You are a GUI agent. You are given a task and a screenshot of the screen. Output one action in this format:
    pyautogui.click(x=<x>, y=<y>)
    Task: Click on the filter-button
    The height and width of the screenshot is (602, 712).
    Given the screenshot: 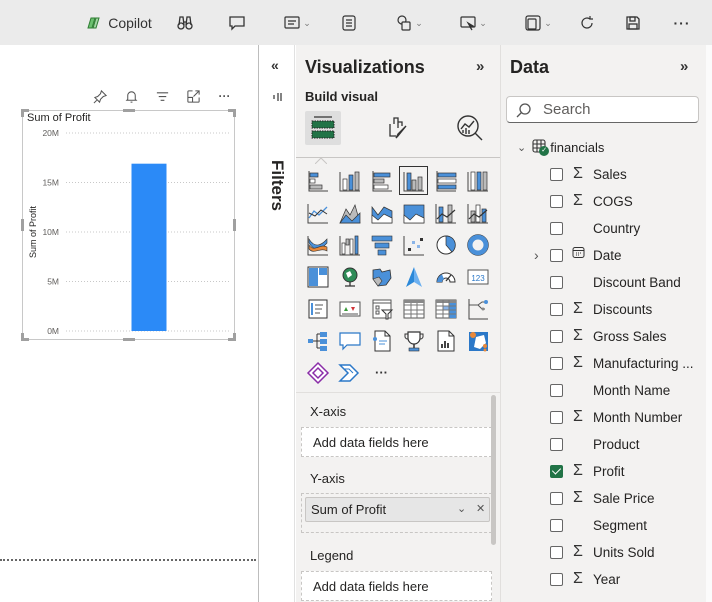 What is the action you would take?
    pyautogui.click(x=162, y=96)
    